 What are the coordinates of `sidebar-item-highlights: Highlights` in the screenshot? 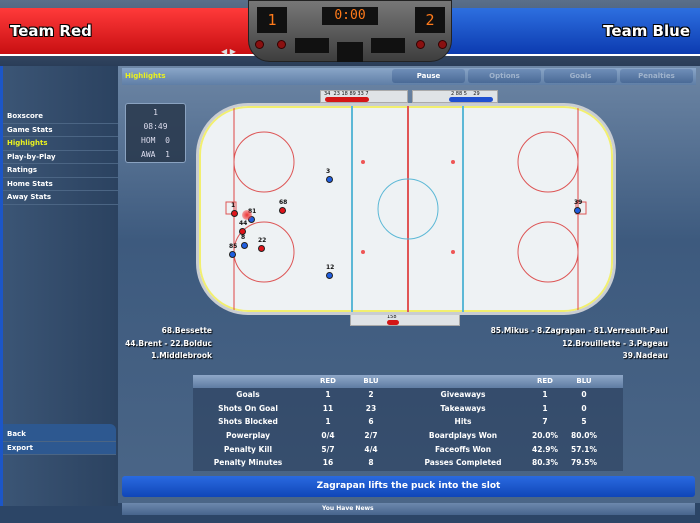 It's located at (60, 144).